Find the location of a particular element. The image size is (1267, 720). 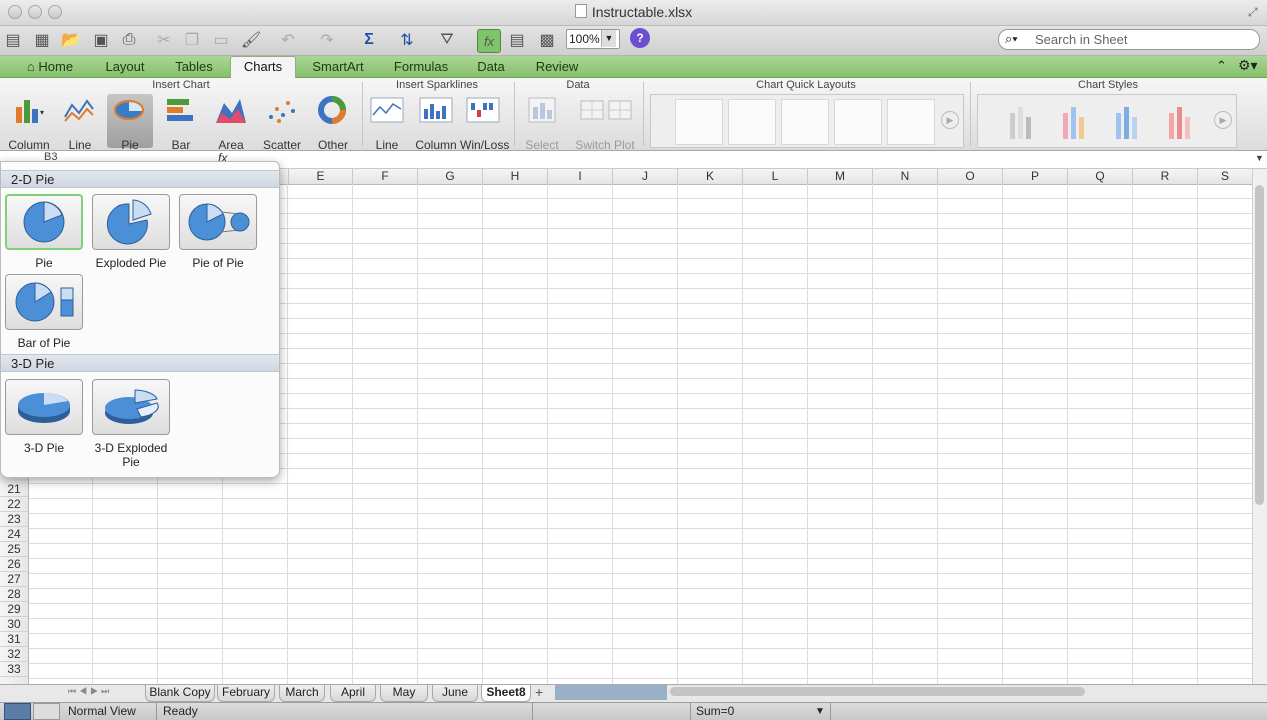

other-chart-button: Other is located at coordinates (333, 123).